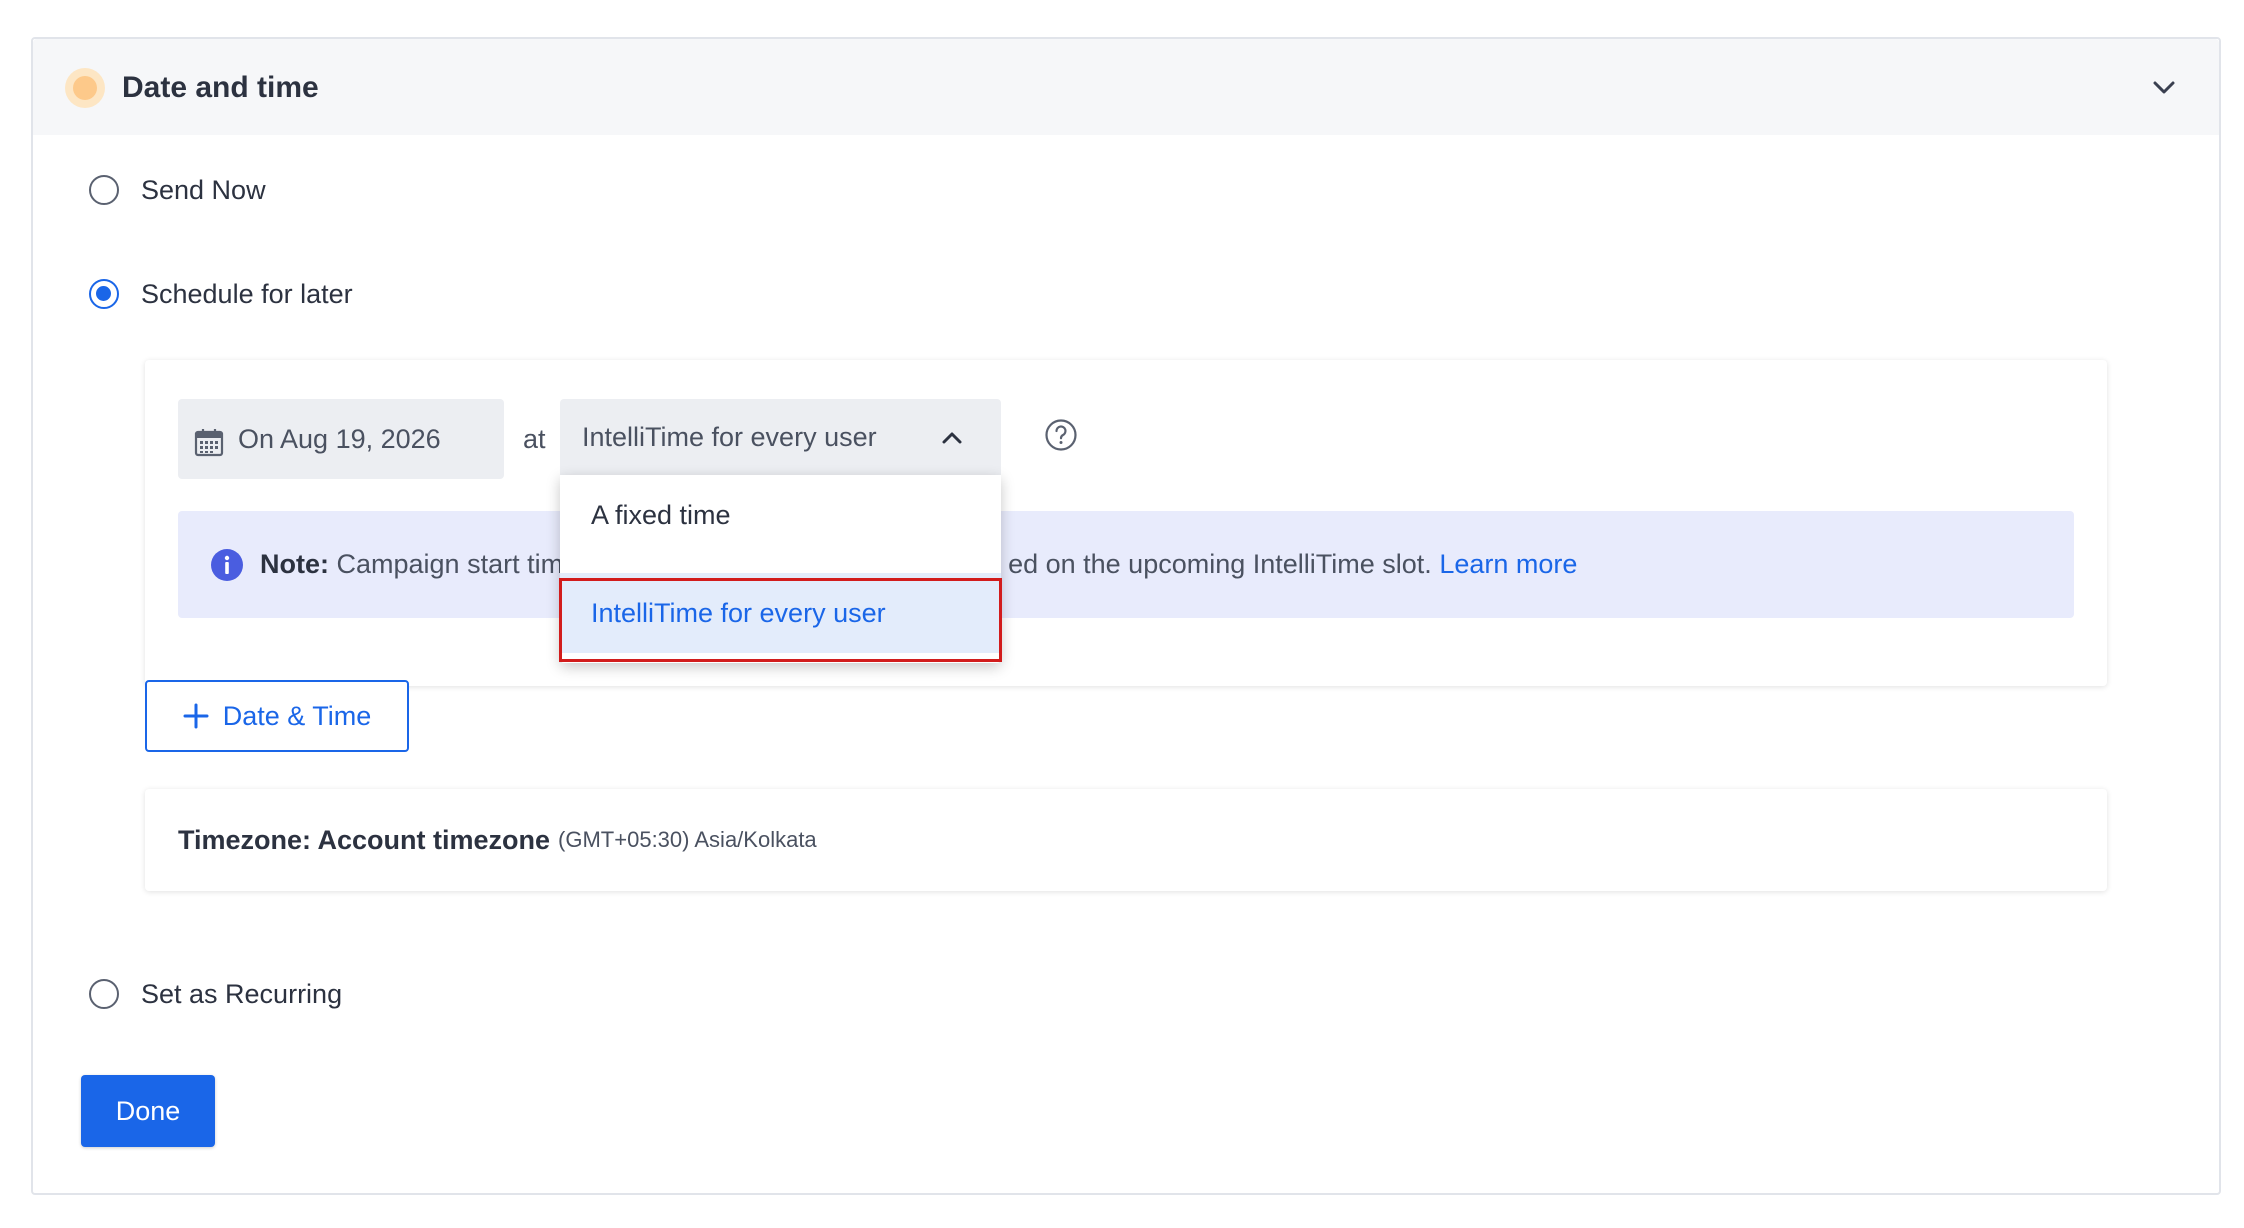  Describe the element at coordinates (952, 438) in the screenshot. I see `chevron-up-icon` at that location.